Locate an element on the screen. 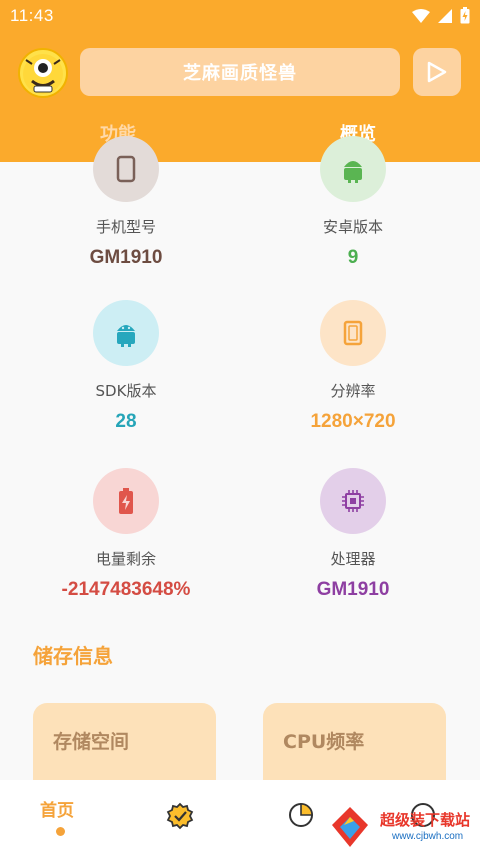  badge-check-icon is located at coordinates (180, 816).